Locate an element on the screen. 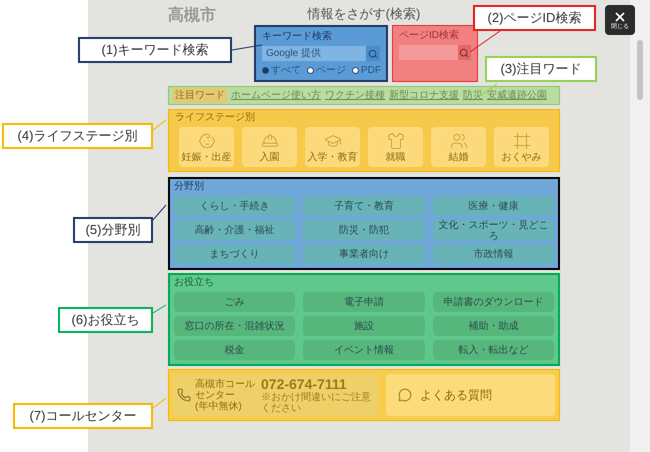 Image resolution: width=650 pixels, height=452 pixels. featured-words-badge: 注目ワード is located at coordinates (200, 95).